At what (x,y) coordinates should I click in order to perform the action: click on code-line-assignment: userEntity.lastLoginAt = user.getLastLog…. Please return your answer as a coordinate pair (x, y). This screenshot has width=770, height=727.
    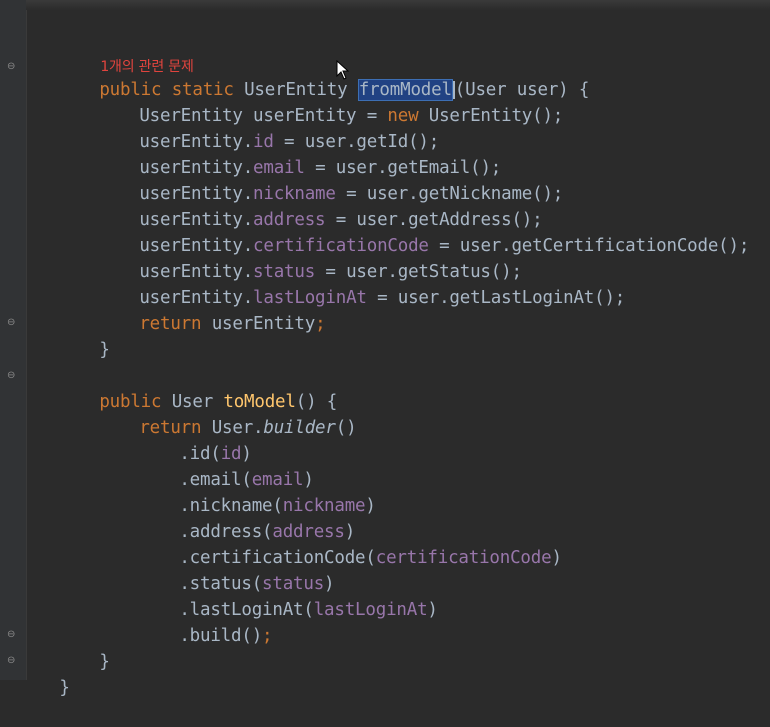
    Looking at the image, I should click on (361, 283).